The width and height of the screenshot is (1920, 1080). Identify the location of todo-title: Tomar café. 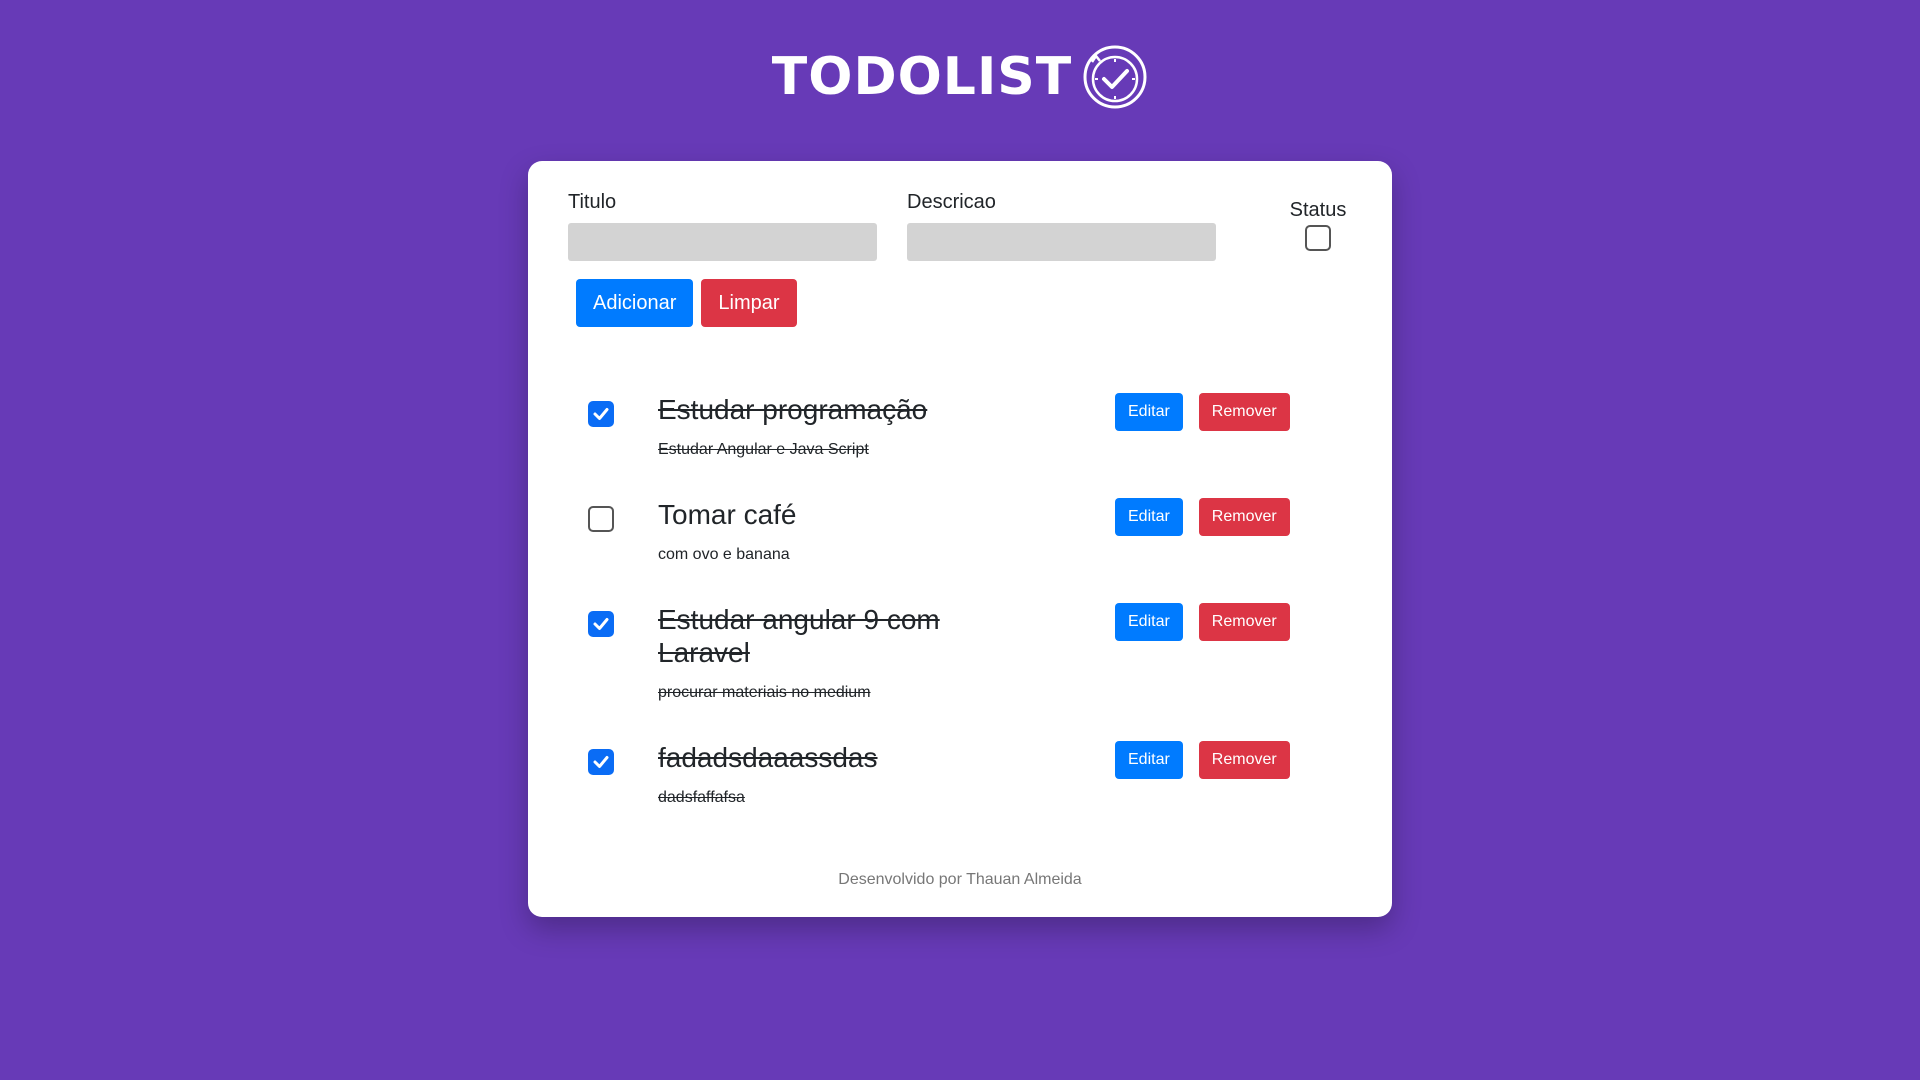
(727, 514).